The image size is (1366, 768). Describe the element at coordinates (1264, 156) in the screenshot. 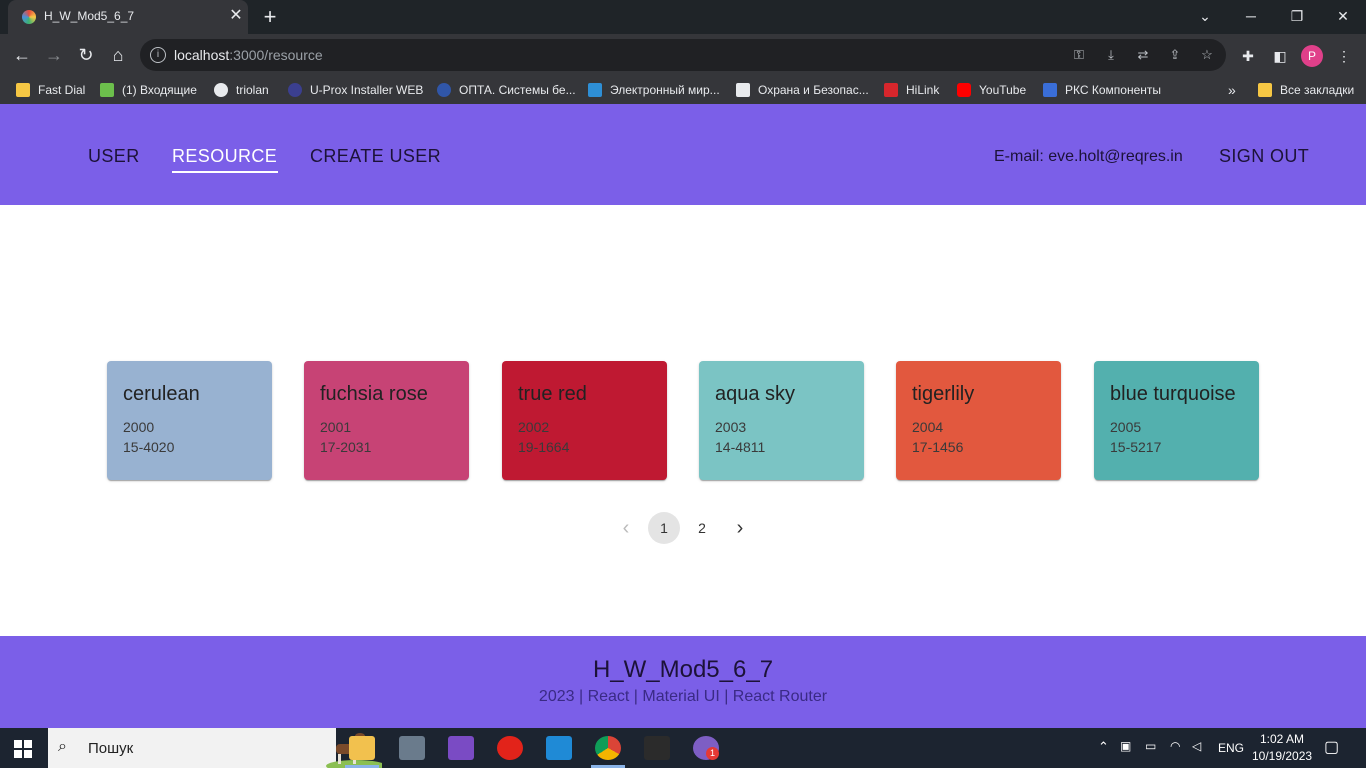

I see `sign-out-button: SIGN OUT` at that location.